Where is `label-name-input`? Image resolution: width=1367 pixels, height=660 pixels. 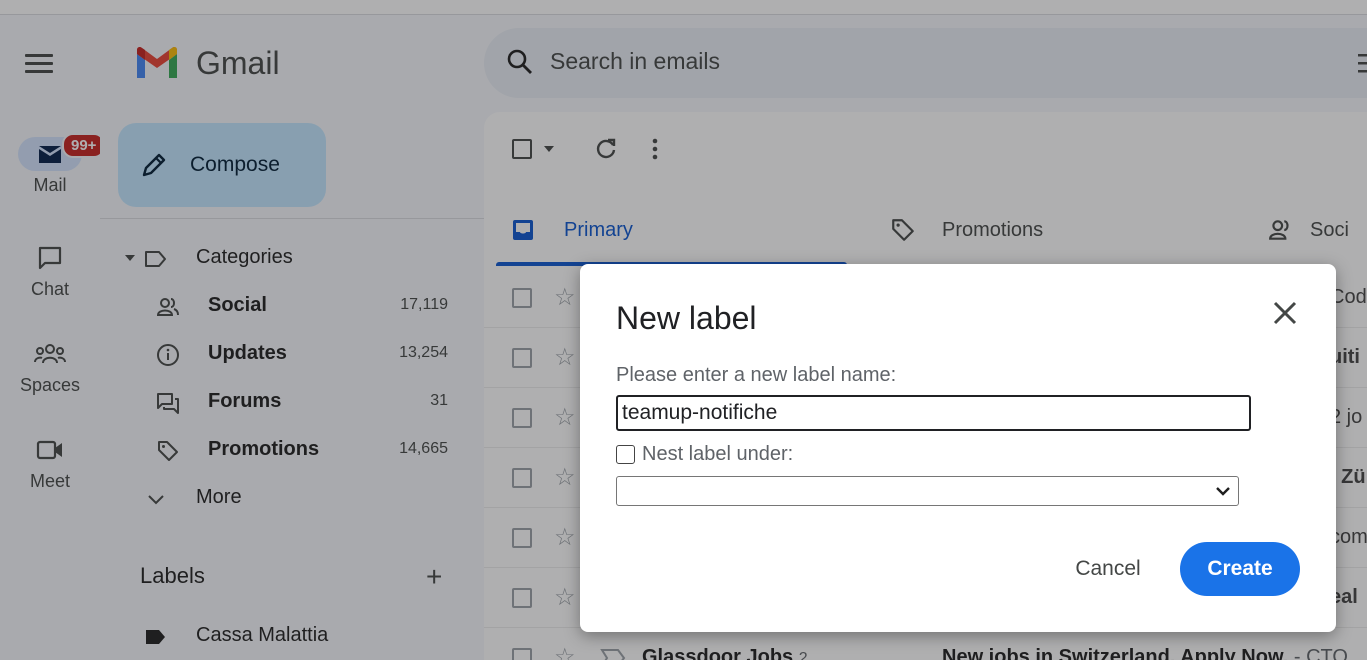 label-name-input is located at coordinates (933, 413).